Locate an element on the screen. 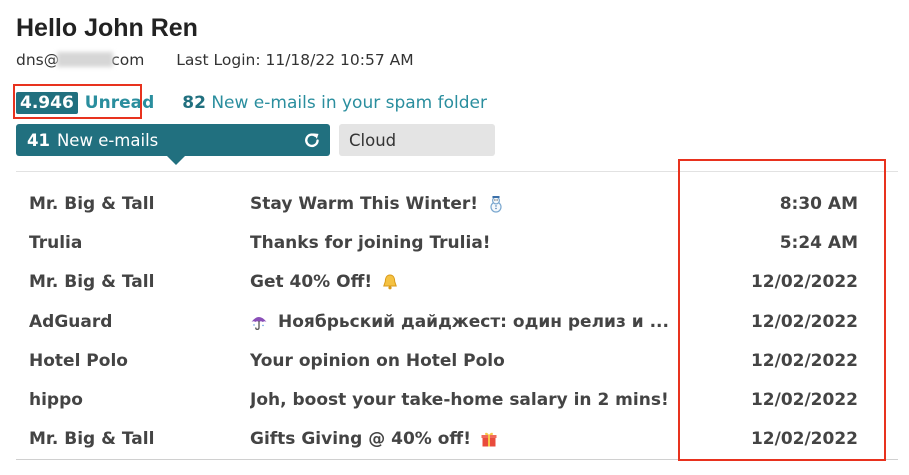 The height and width of the screenshot is (475, 909). list-divider-top is located at coordinates (457, 171).